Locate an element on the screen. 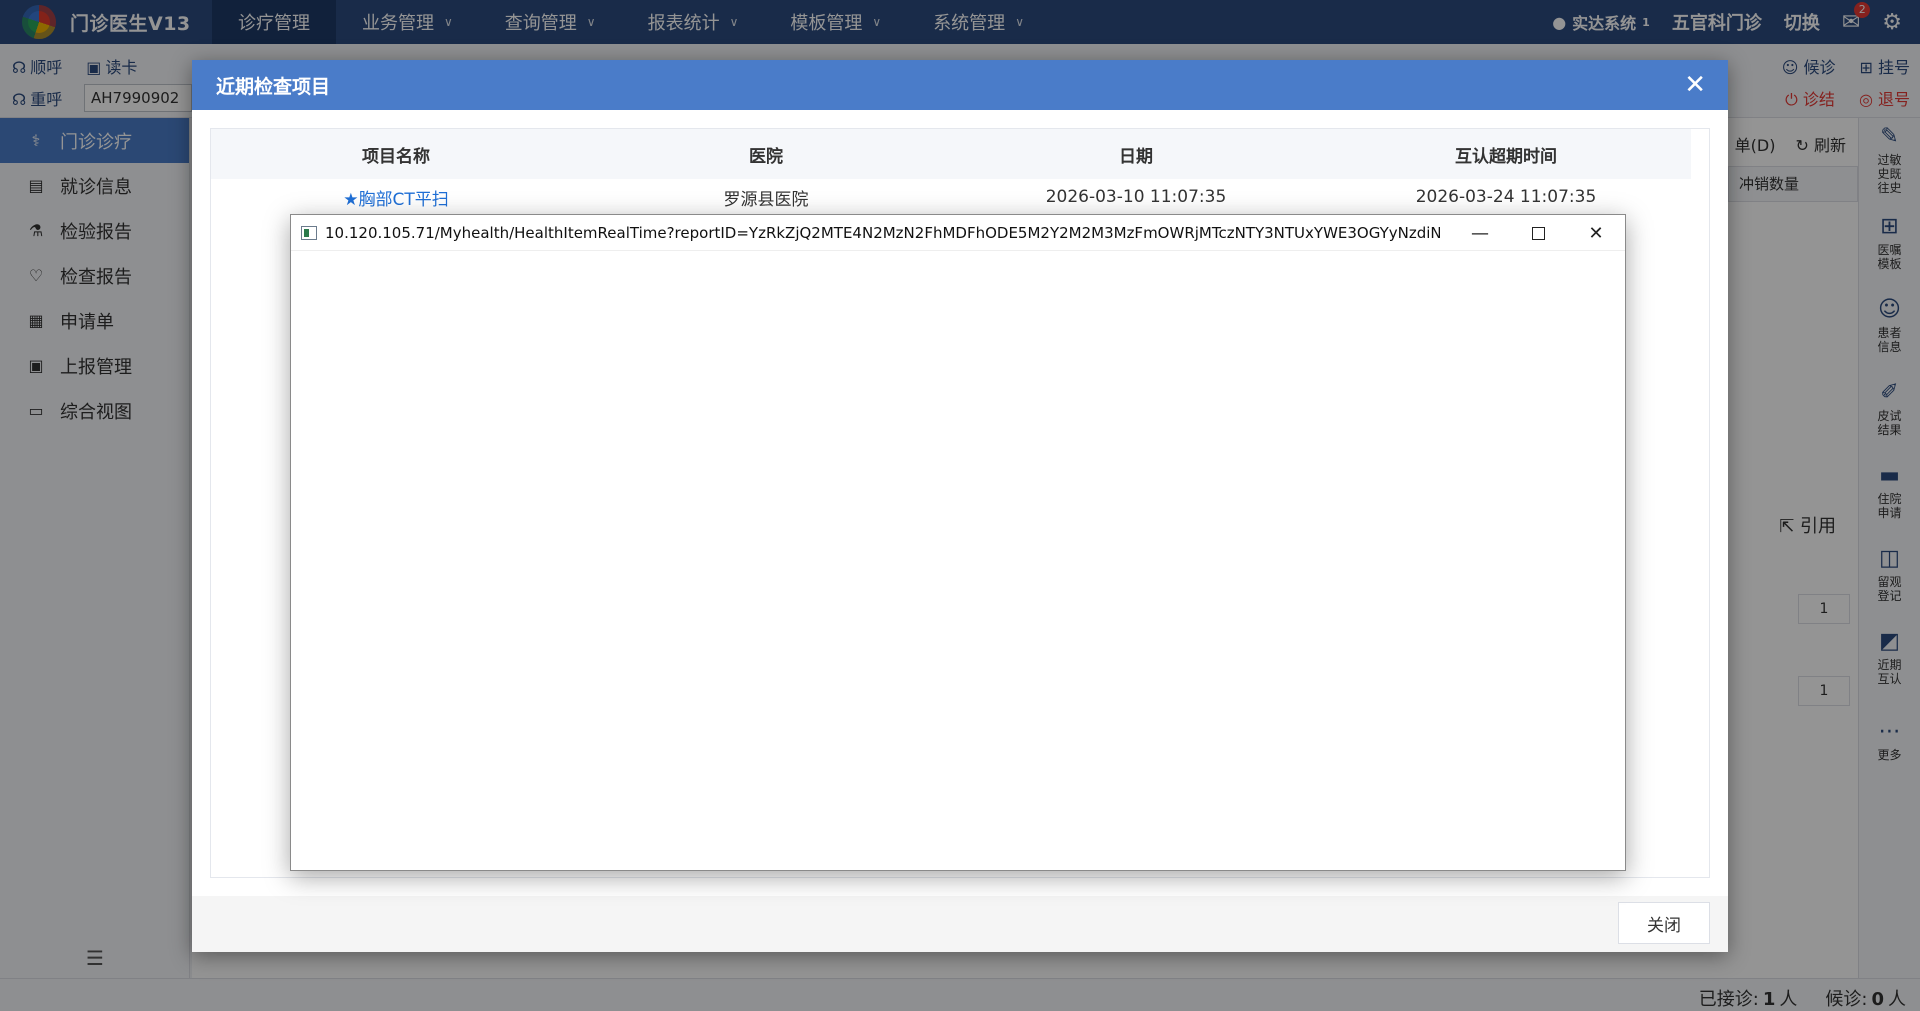 Image resolution: width=1920 pixels, height=1011 pixels. close-button: 关闭 is located at coordinates (1664, 923).